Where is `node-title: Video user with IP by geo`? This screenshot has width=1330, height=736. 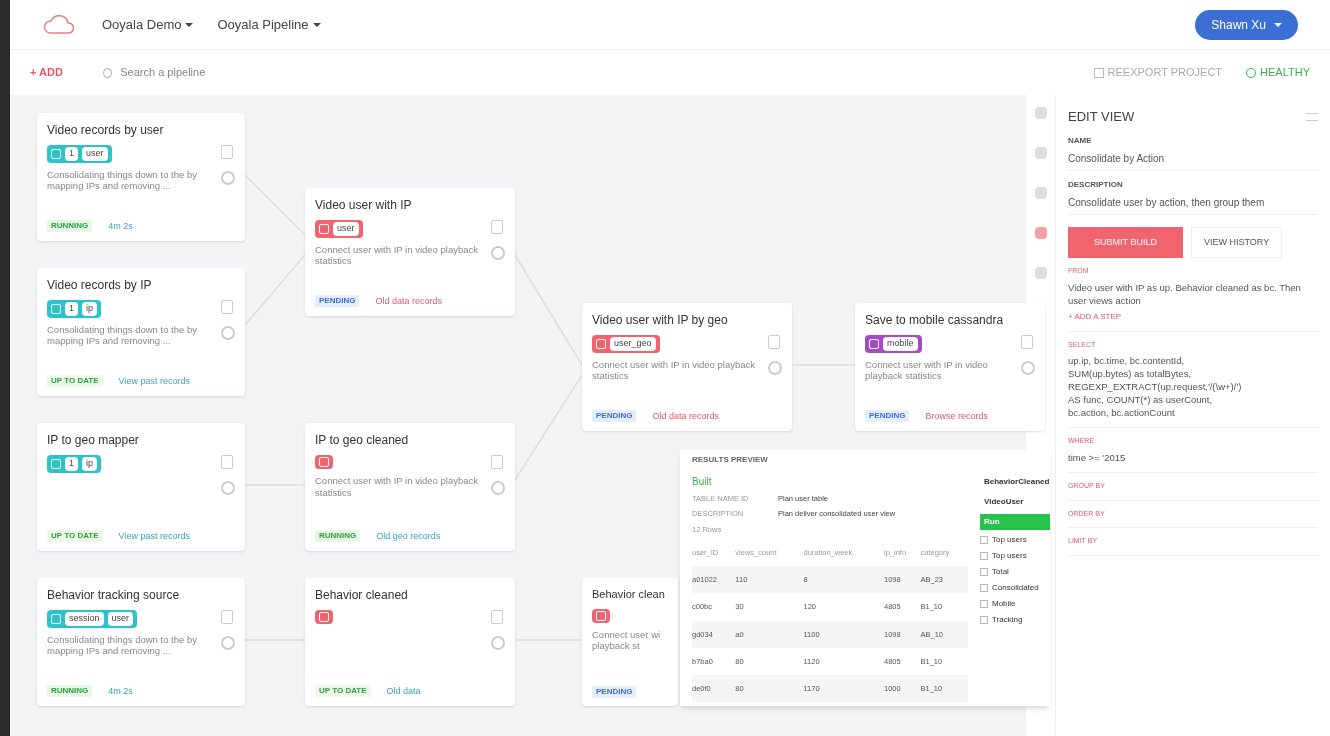 node-title: Video user with IP by geo is located at coordinates (660, 320).